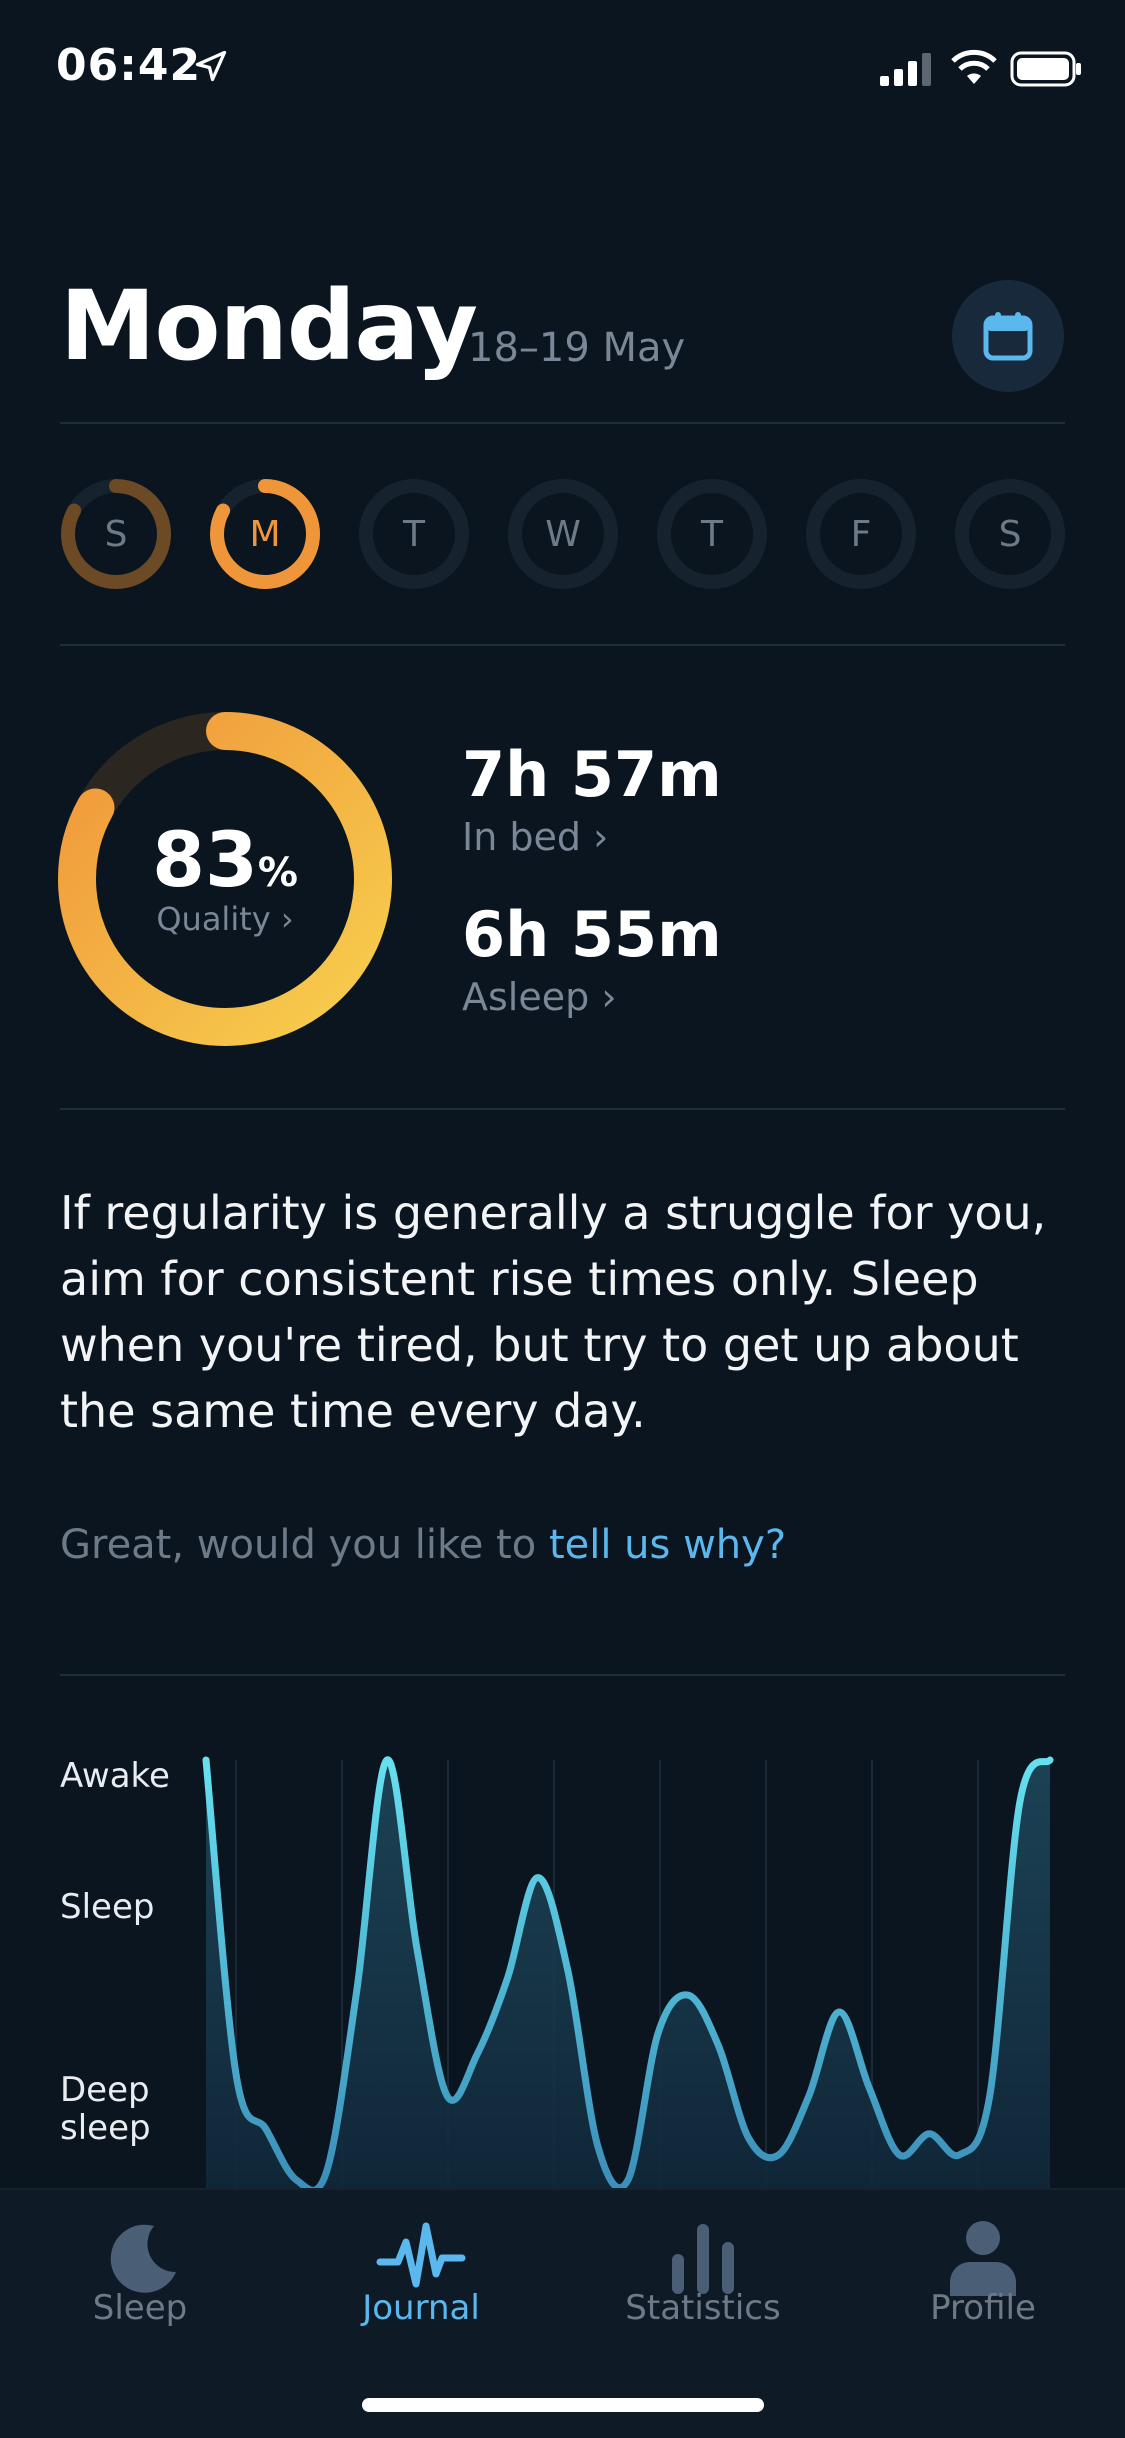  Describe the element at coordinates (592, 934) in the screenshot. I see `asleep-value: 6h 55m` at that location.